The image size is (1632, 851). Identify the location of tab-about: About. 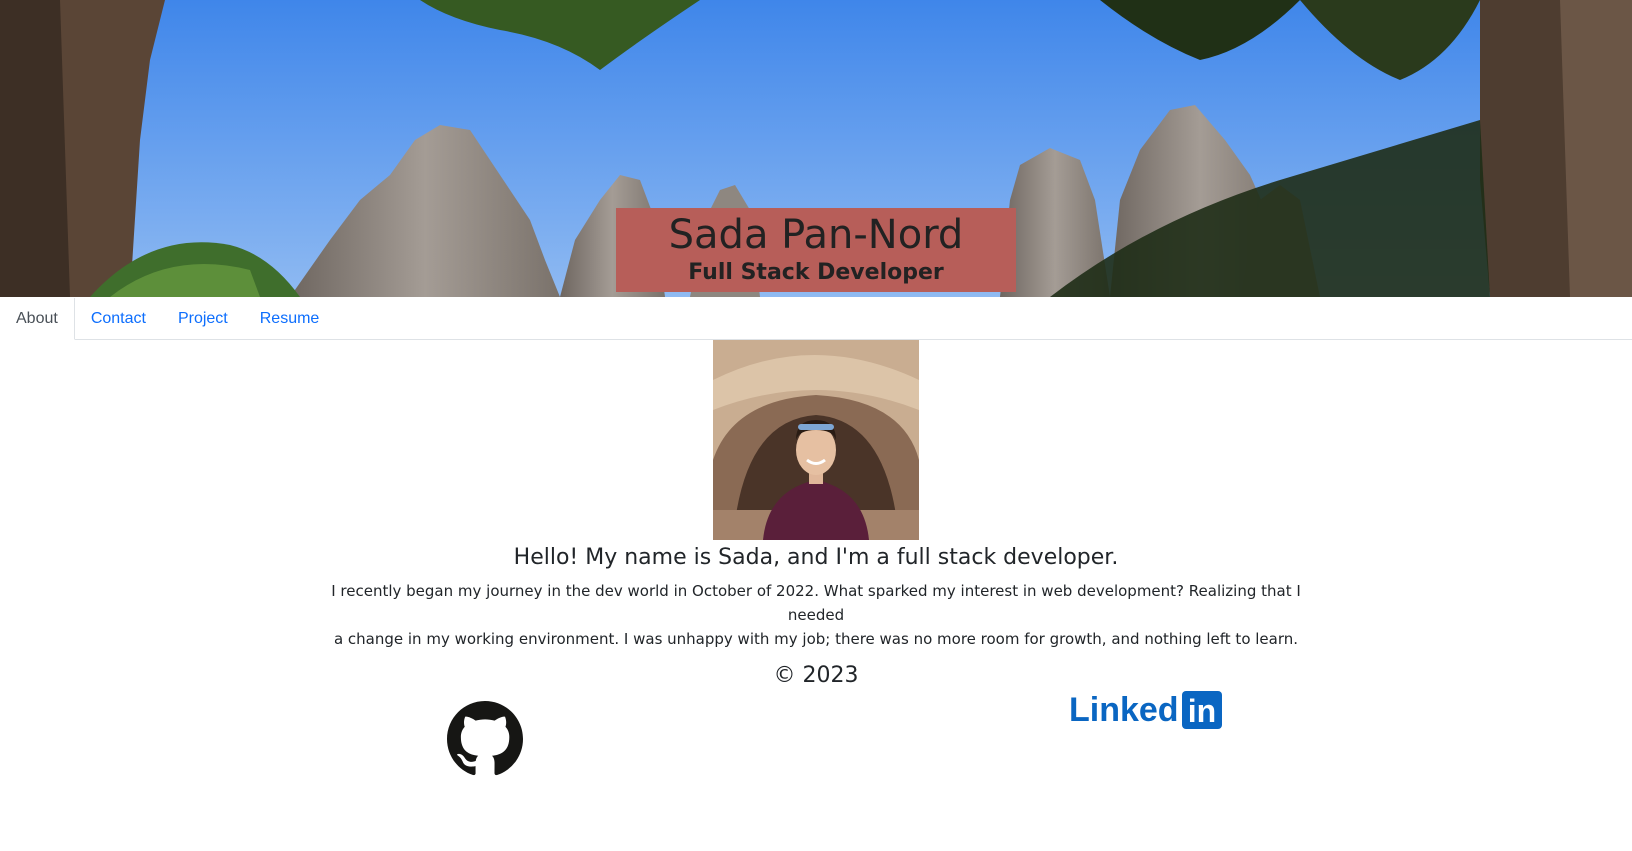
(37, 319).